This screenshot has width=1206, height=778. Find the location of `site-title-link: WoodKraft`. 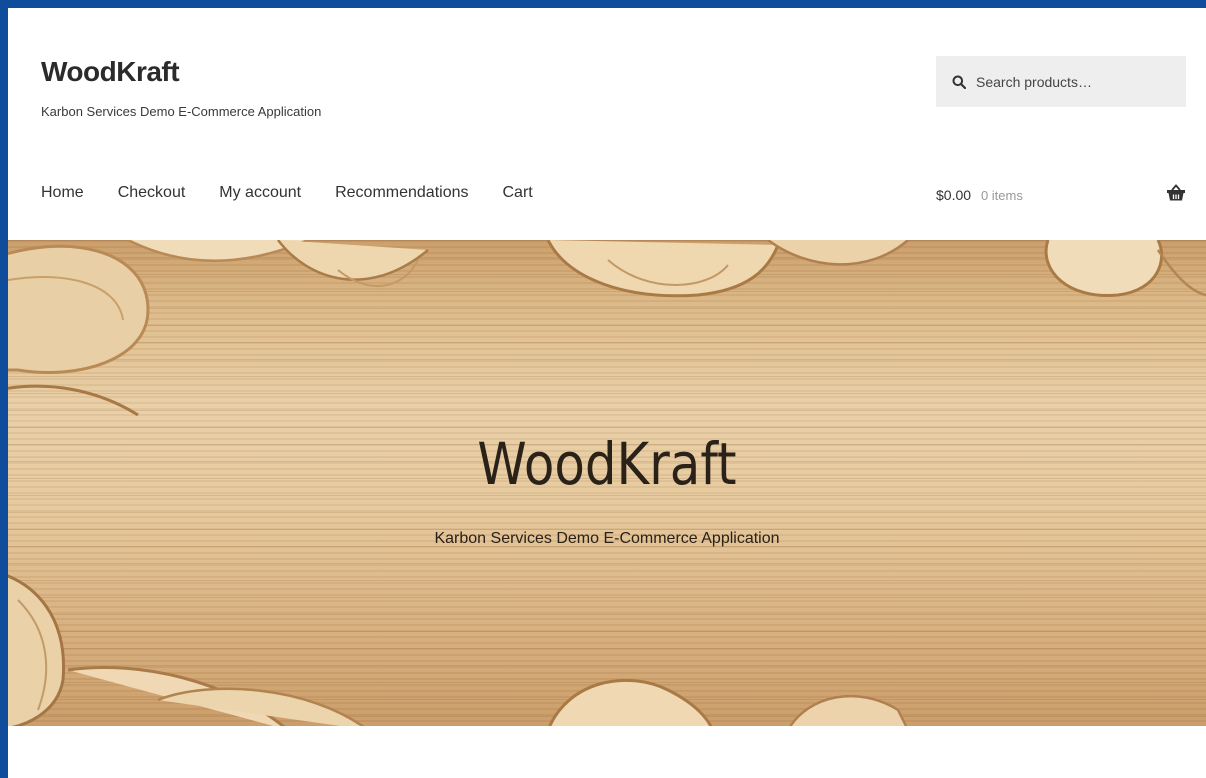

site-title-link: WoodKraft is located at coordinates (110, 72).